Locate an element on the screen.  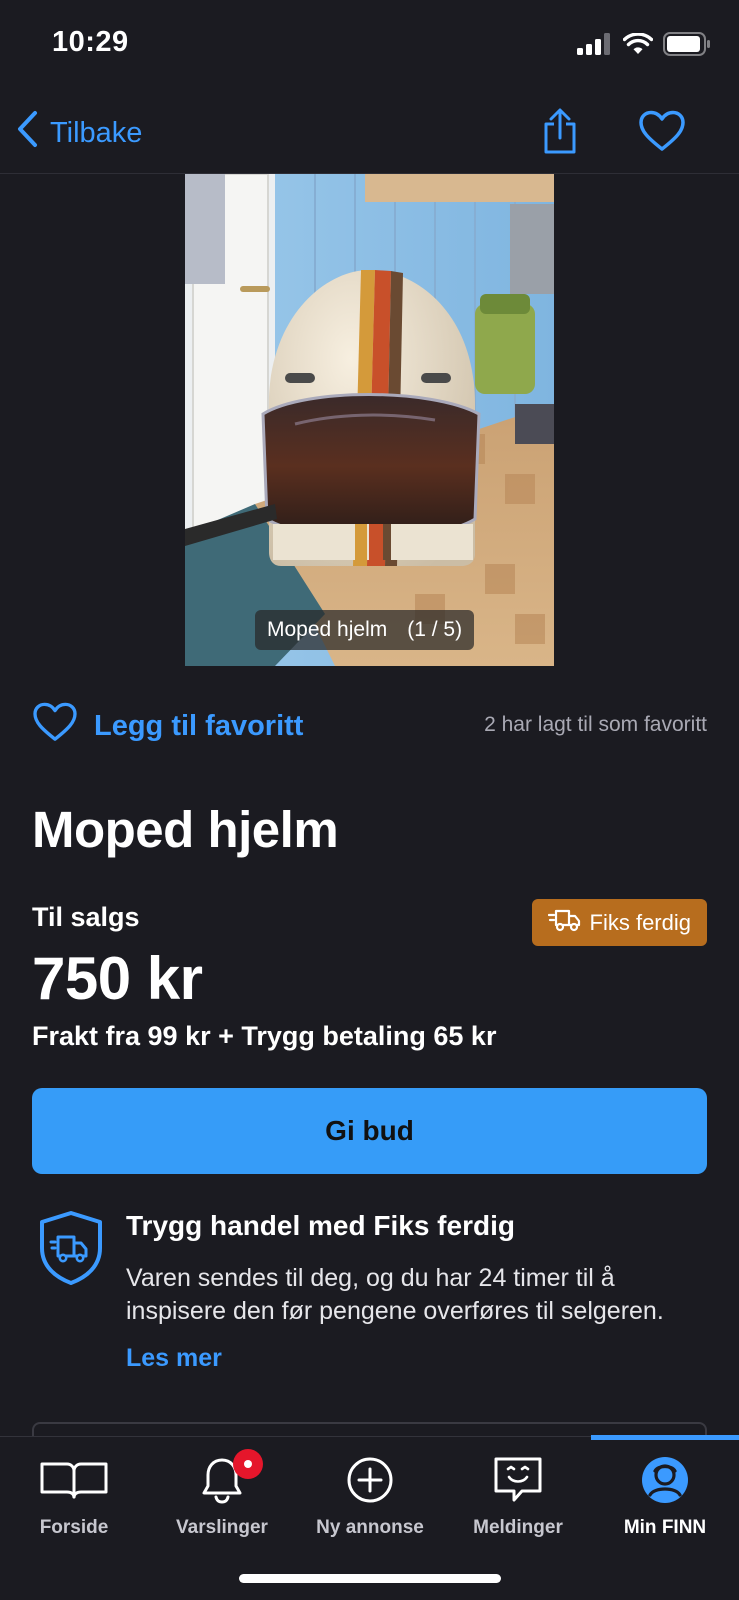
tab-min-finn: Min FINN is located at coordinates (665, 1492).